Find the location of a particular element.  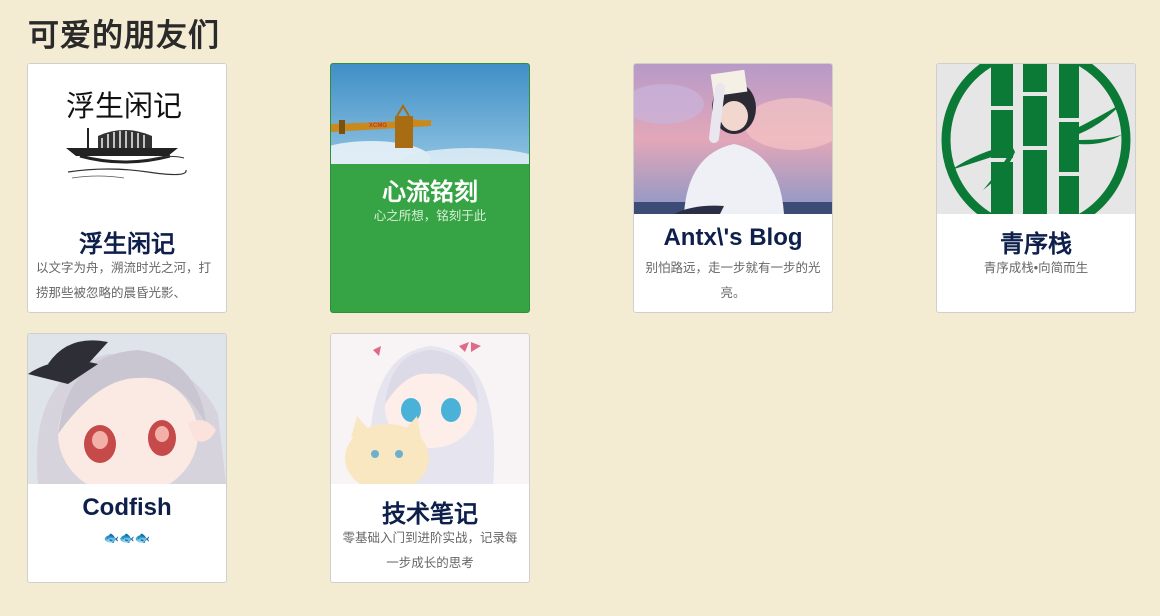

friend-desc: 以文字为舟，溯流时光之河，打捞那些被忽略的晨昏光影、 is located at coordinates (124, 280).